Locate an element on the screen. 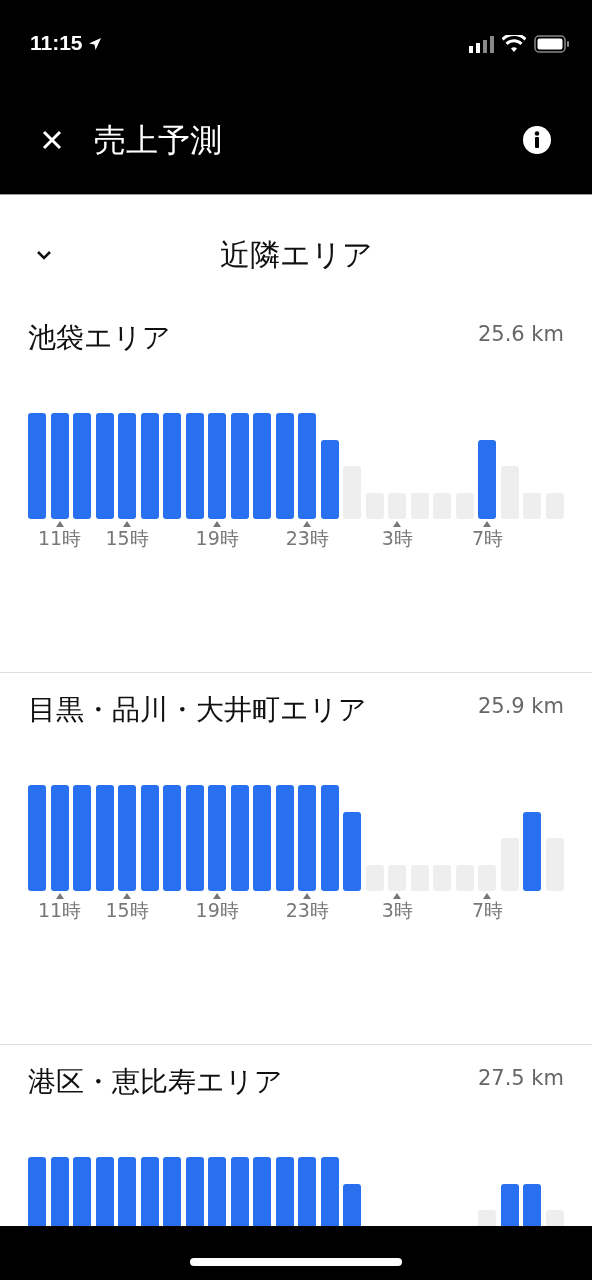 The height and width of the screenshot is (1280, 592). status-time: 11:15 is located at coordinates (56, 43).